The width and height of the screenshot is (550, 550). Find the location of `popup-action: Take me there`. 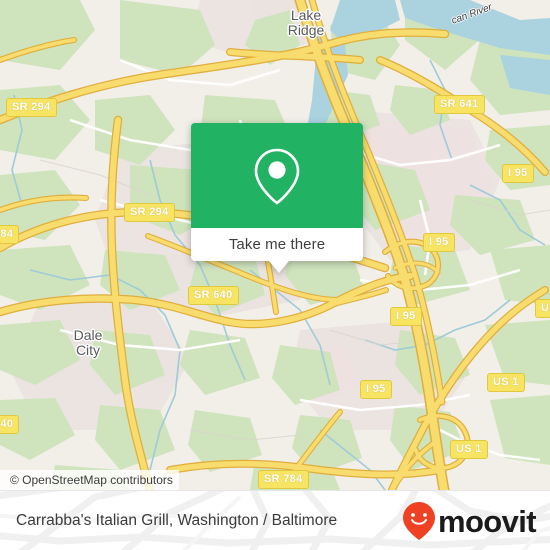

popup-action: Take me there is located at coordinates (277, 244).